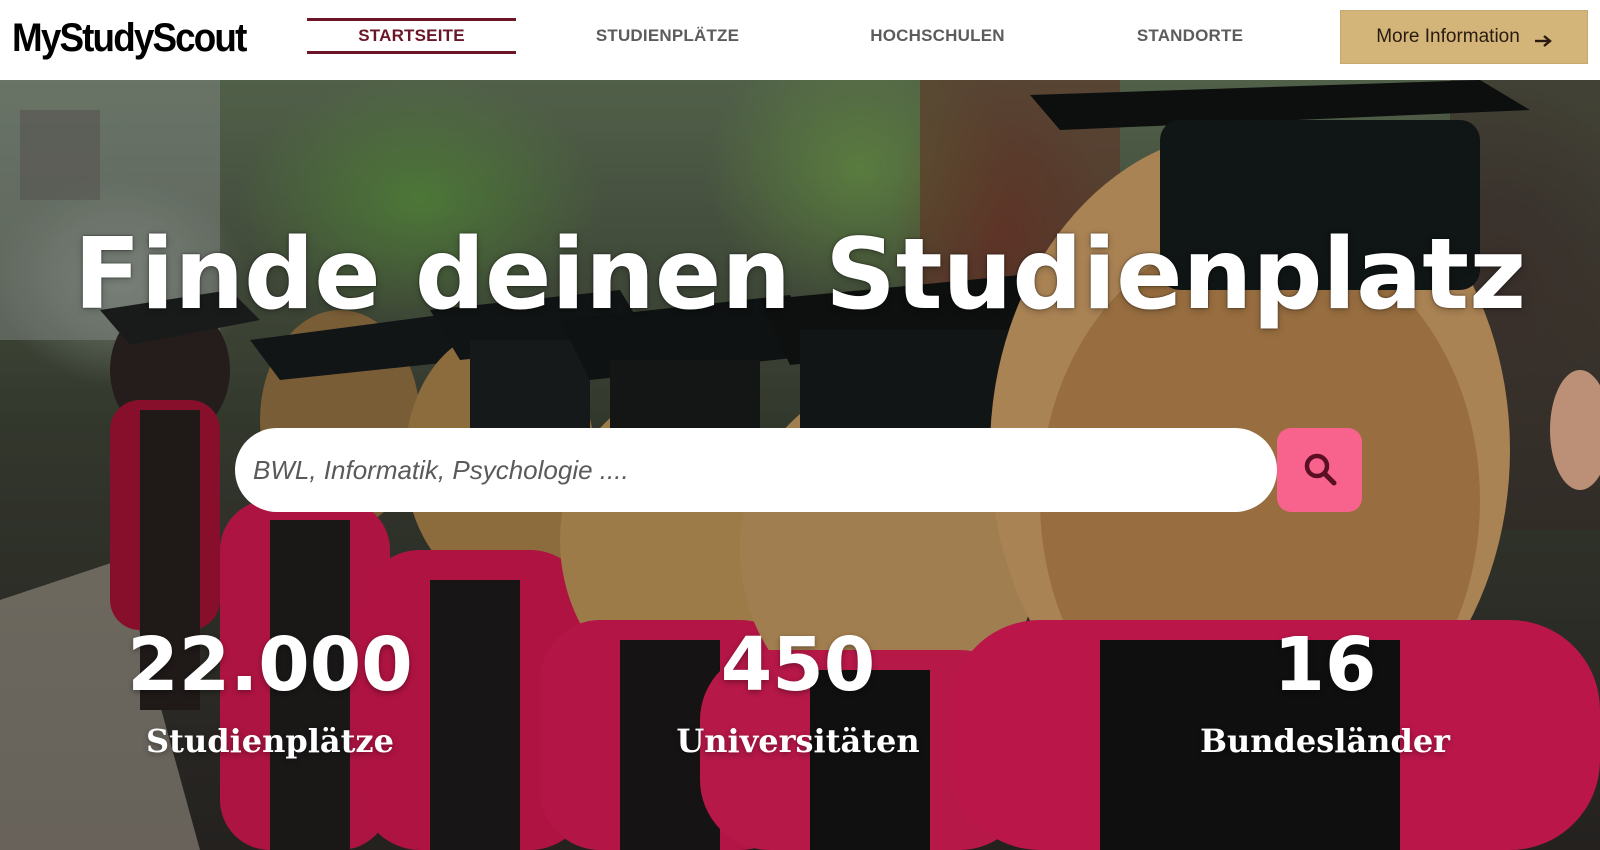 This screenshot has width=1600, height=850. Describe the element at coordinates (129, 38) in the screenshot. I see `logo: MyStudyScout` at that location.